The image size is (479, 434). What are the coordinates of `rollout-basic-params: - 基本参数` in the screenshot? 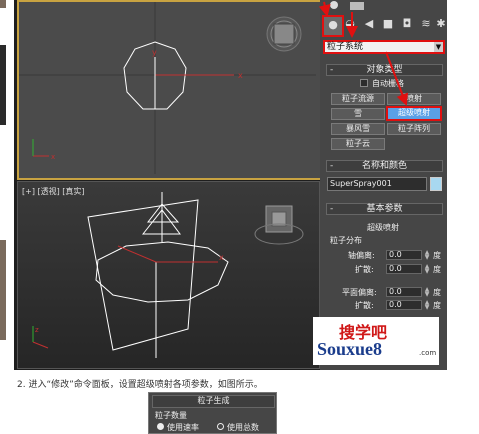 It's located at (384, 209).